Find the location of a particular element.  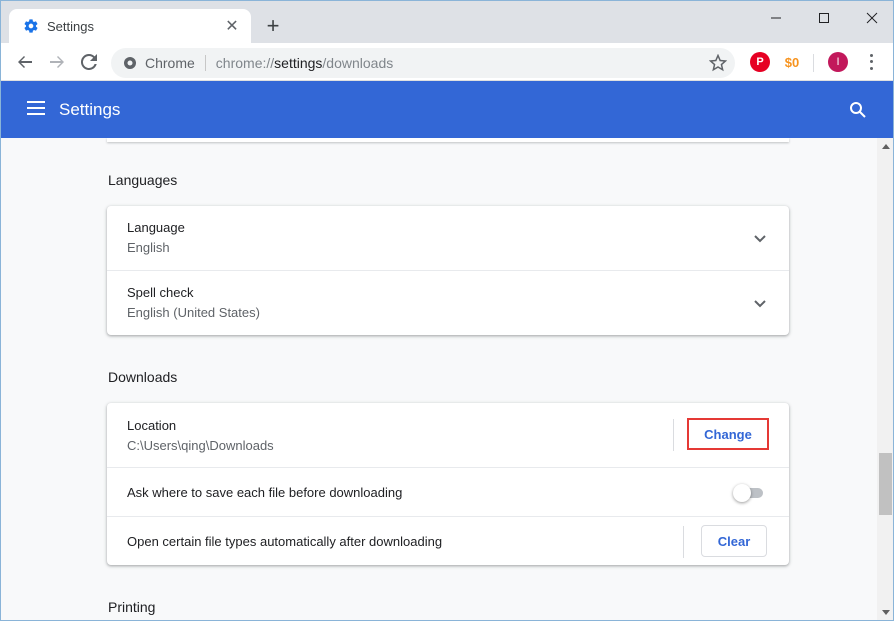

tab-title: Settings is located at coordinates (70, 26).